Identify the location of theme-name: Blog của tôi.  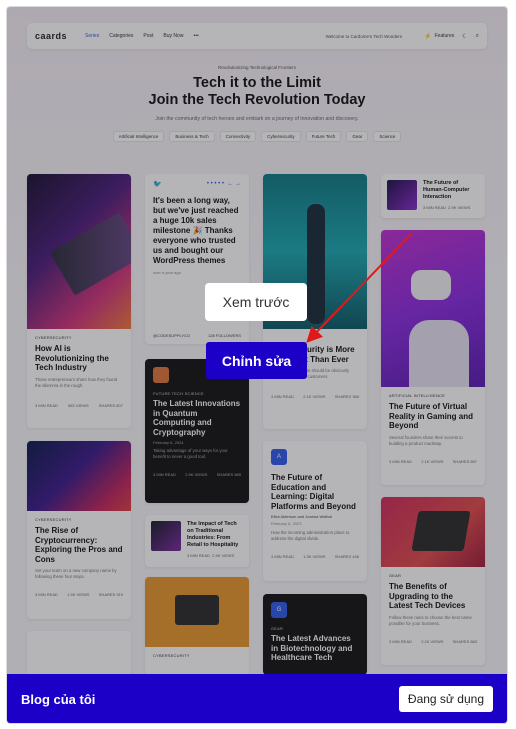
(58, 699).